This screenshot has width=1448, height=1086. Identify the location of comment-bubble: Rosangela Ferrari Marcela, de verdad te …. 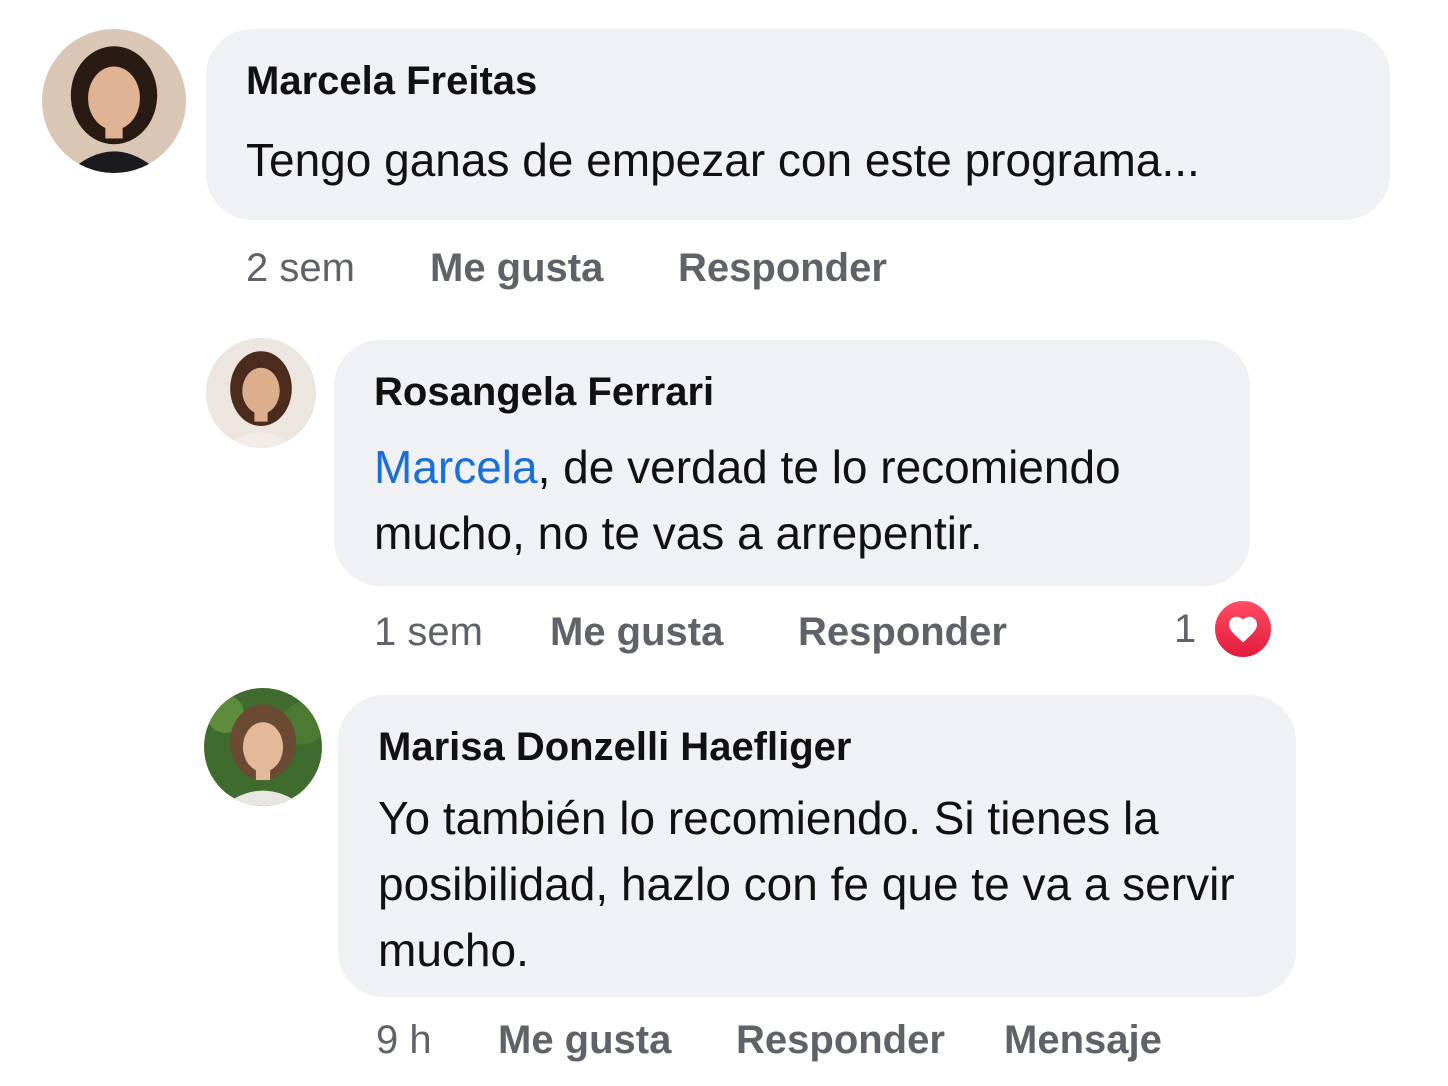
(792, 463).